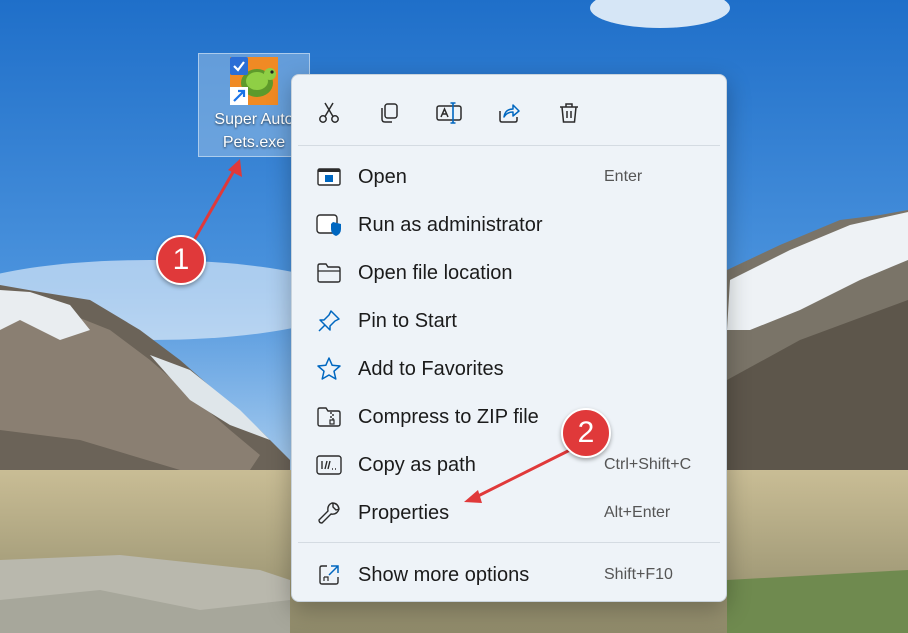 This screenshot has width=908, height=633. I want to click on menu-item-compress-to-zip: Compress to ZIP file, so click(509, 416).